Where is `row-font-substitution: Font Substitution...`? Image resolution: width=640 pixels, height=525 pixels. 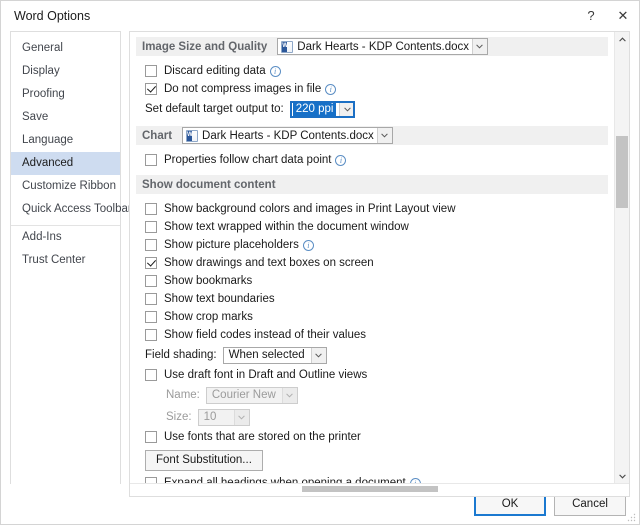 row-font-substitution: Font Substitution... is located at coordinates (372, 460).